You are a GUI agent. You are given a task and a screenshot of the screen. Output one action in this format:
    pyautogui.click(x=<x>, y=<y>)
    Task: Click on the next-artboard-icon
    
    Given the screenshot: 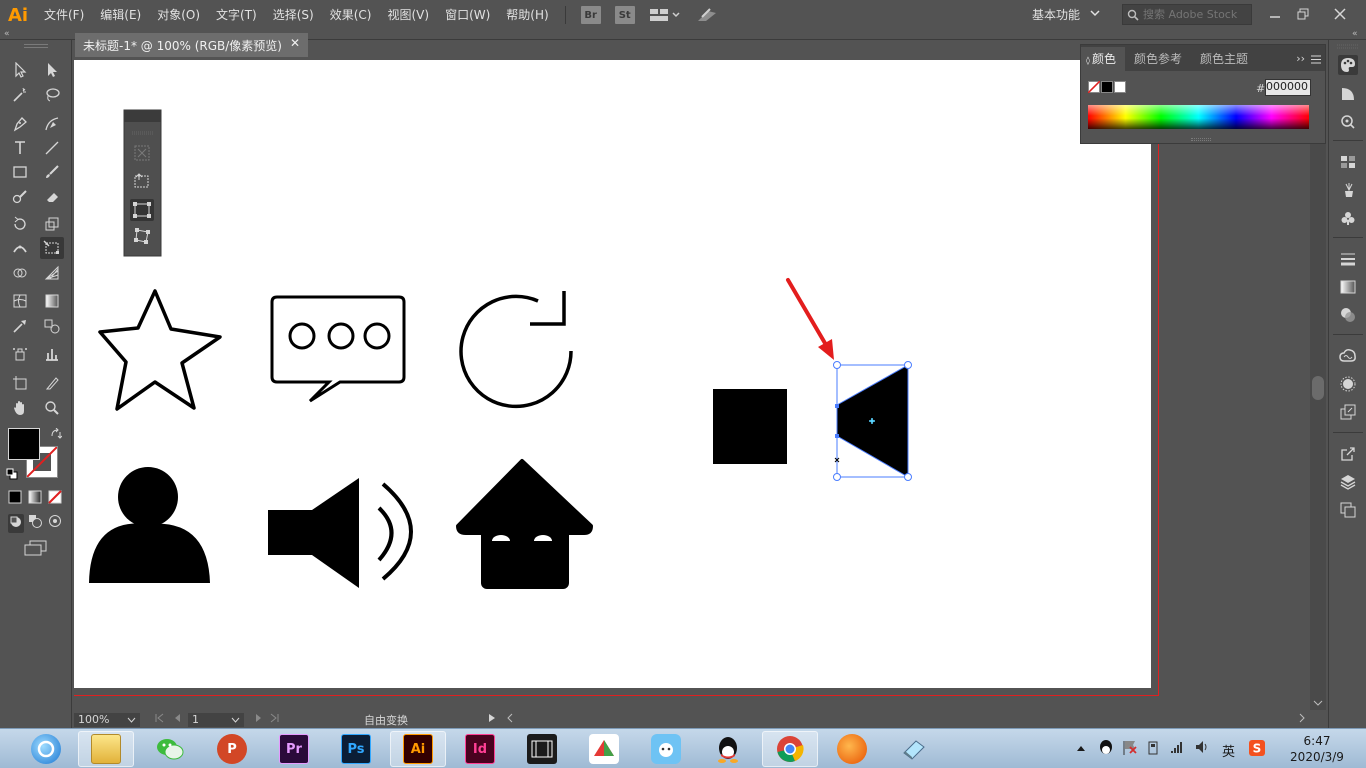 What is the action you would take?
    pyautogui.click(x=259, y=719)
    